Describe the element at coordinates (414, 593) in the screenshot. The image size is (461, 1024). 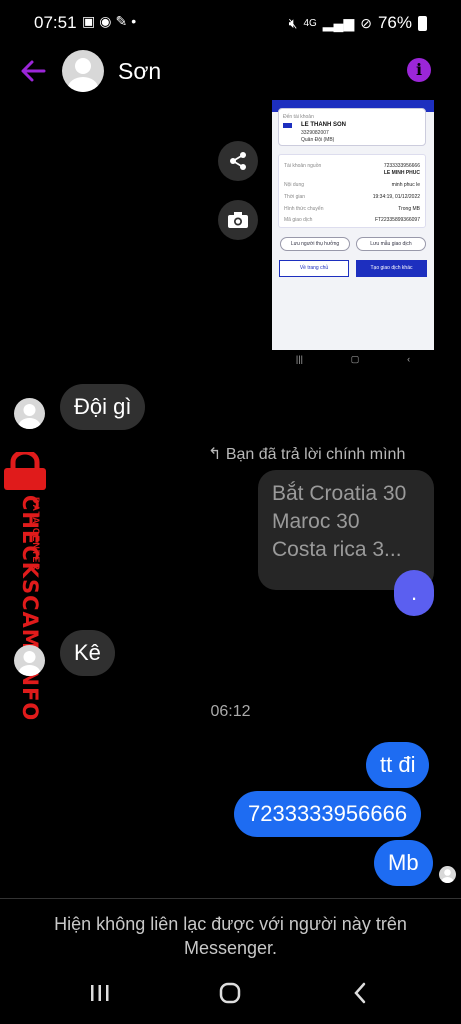
I see `outgoing-message: .` at that location.